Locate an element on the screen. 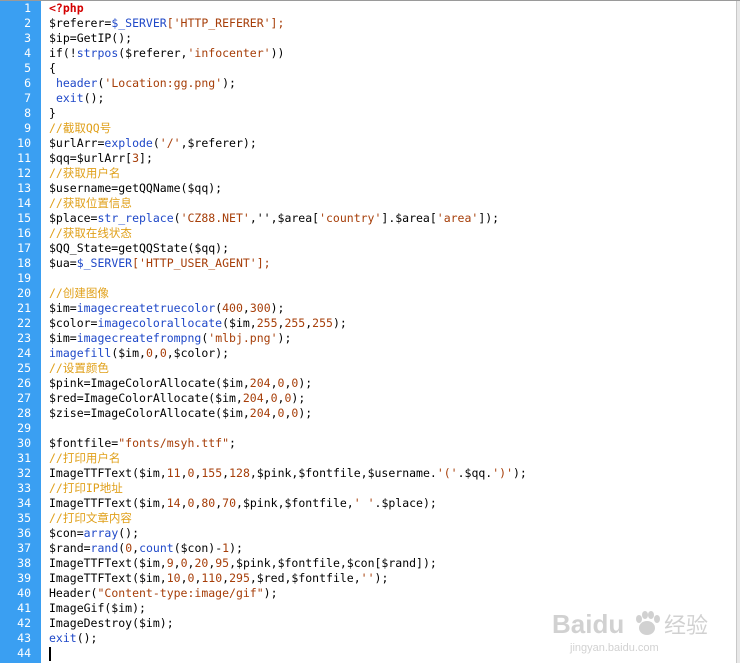 Image resolution: width=740 pixels, height=663 pixels. line-number: 5 is located at coordinates (27, 68).